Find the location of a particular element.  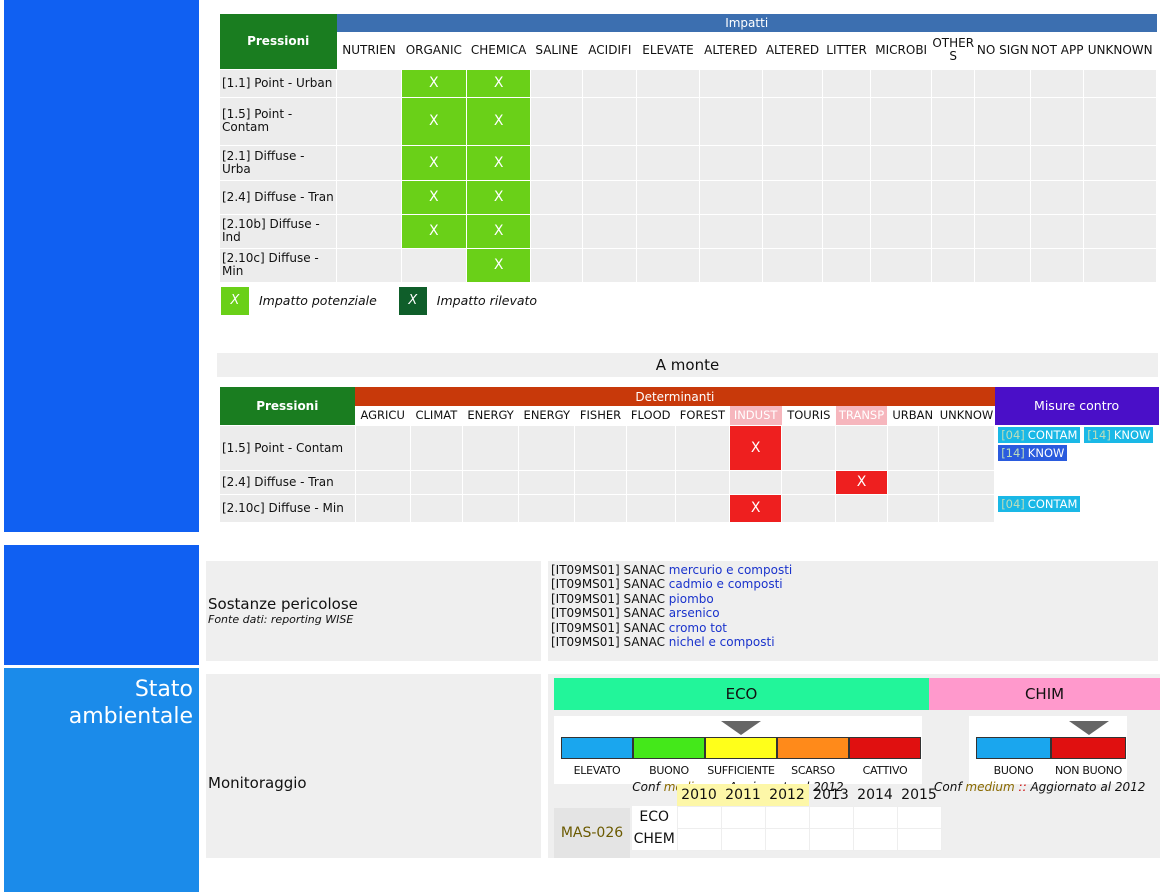

eco-scale-label: SCARSO is located at coordinates (813, 770).